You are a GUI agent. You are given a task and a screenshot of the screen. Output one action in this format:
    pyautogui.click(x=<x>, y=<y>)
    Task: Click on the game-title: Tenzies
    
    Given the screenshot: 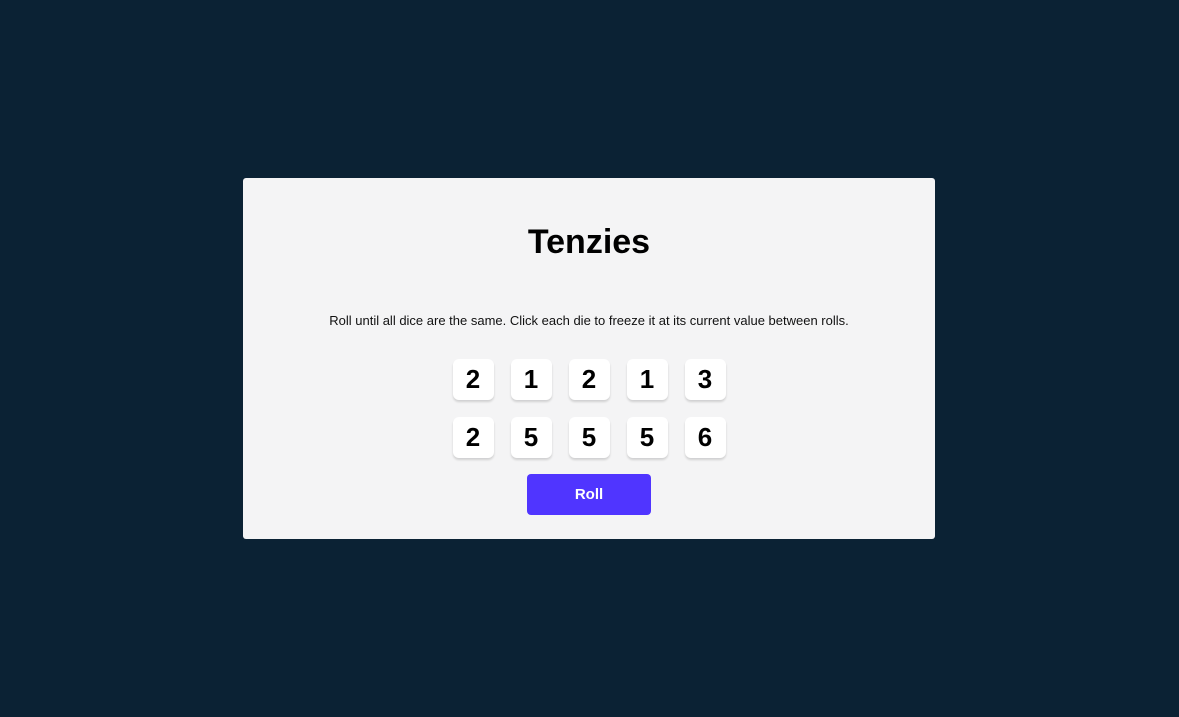 What is the action you would take?
    pyautogui.click(x=589, y=242)
    